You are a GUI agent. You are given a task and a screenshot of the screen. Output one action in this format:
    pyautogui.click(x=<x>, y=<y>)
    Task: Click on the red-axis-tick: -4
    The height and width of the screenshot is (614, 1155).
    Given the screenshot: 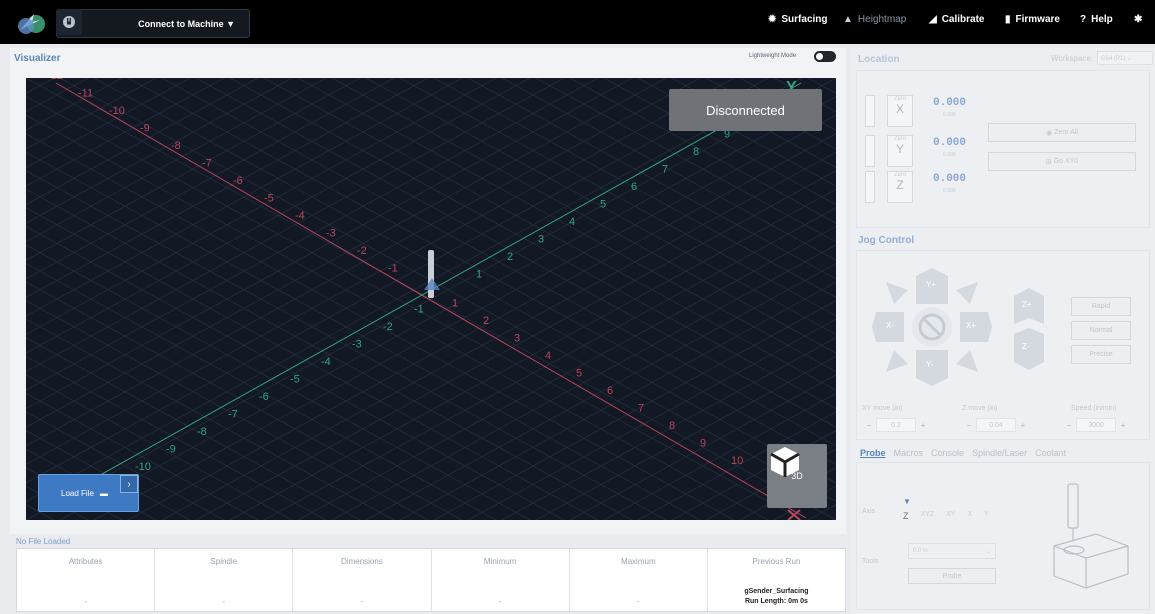 What is the action you would take?
    pyautogui.click(x=300, y=216)
    